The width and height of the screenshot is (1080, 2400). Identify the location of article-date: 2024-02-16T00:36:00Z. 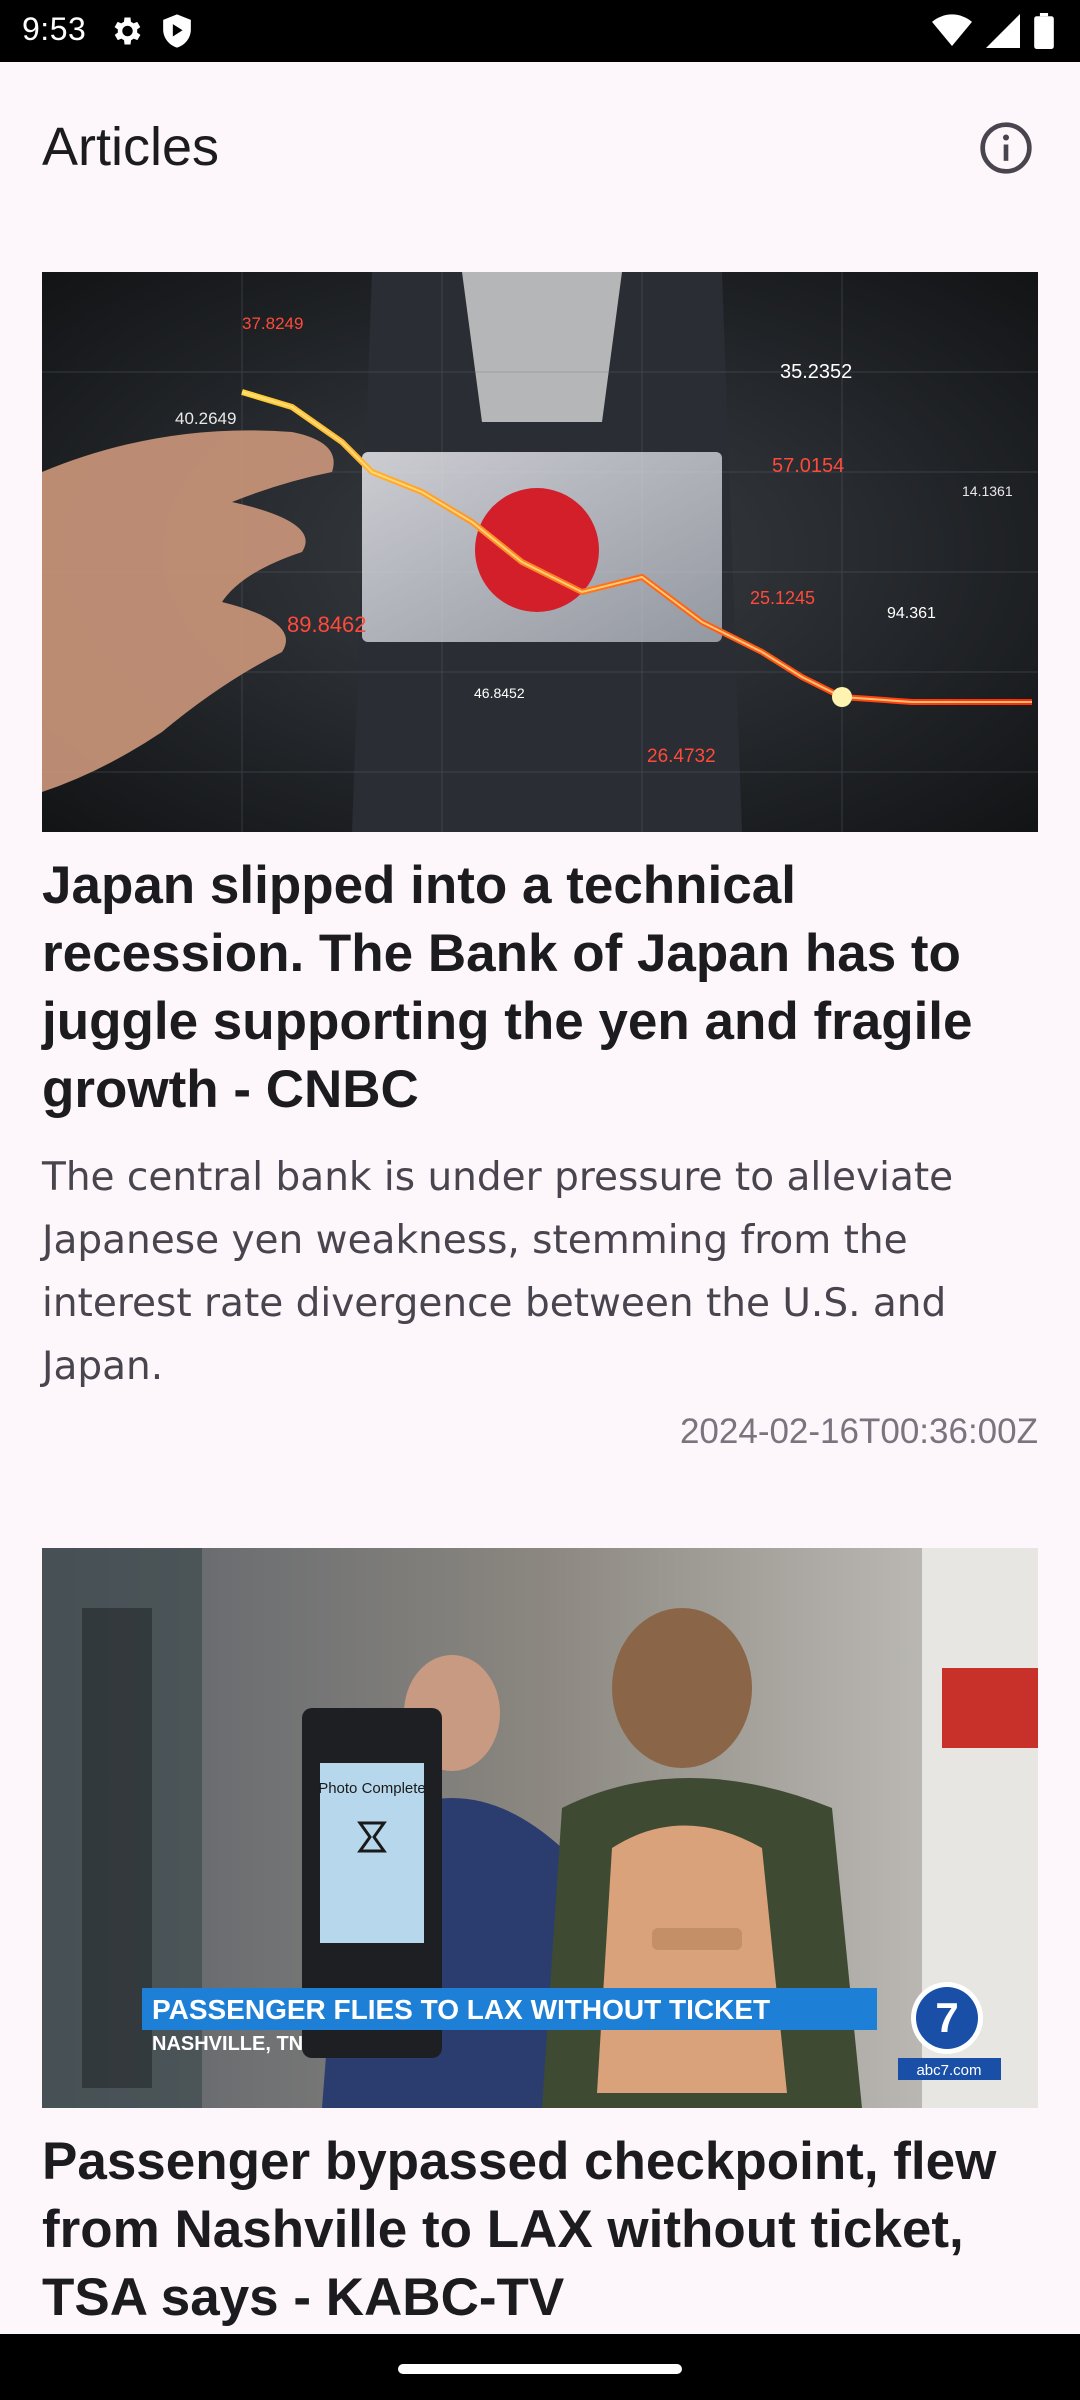
(858, 1431).